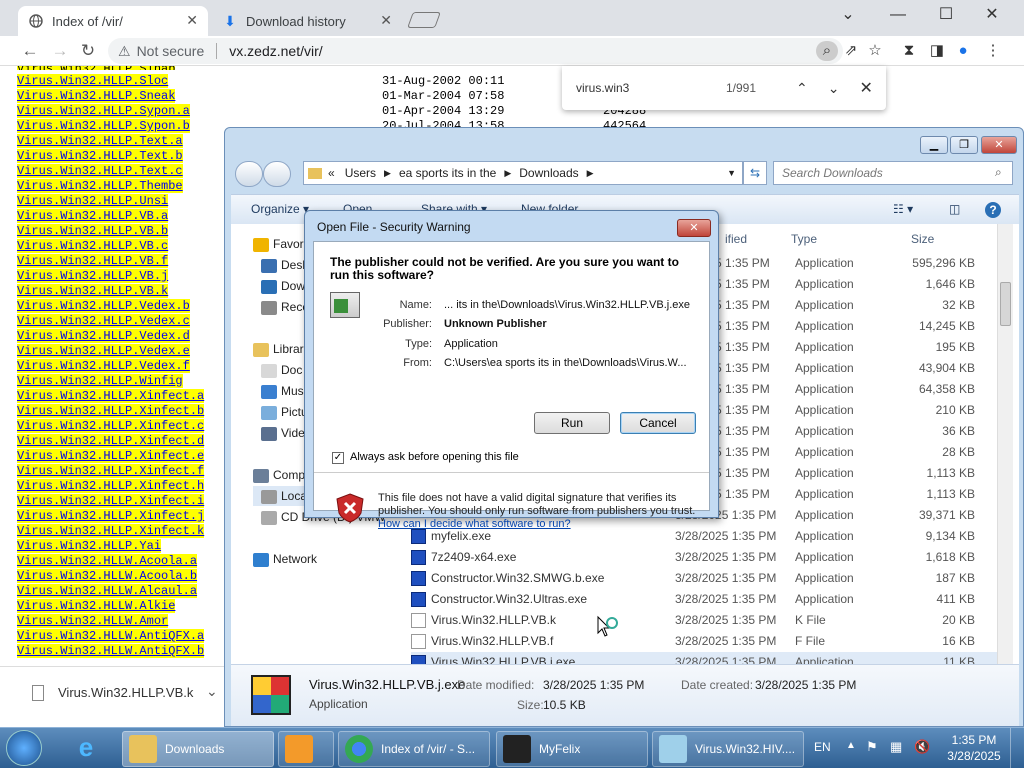  What do you see at coordinates (1005, 304) in the screenshot?
I see `scrollbar-thumb` at bounding box center [1005, 304].